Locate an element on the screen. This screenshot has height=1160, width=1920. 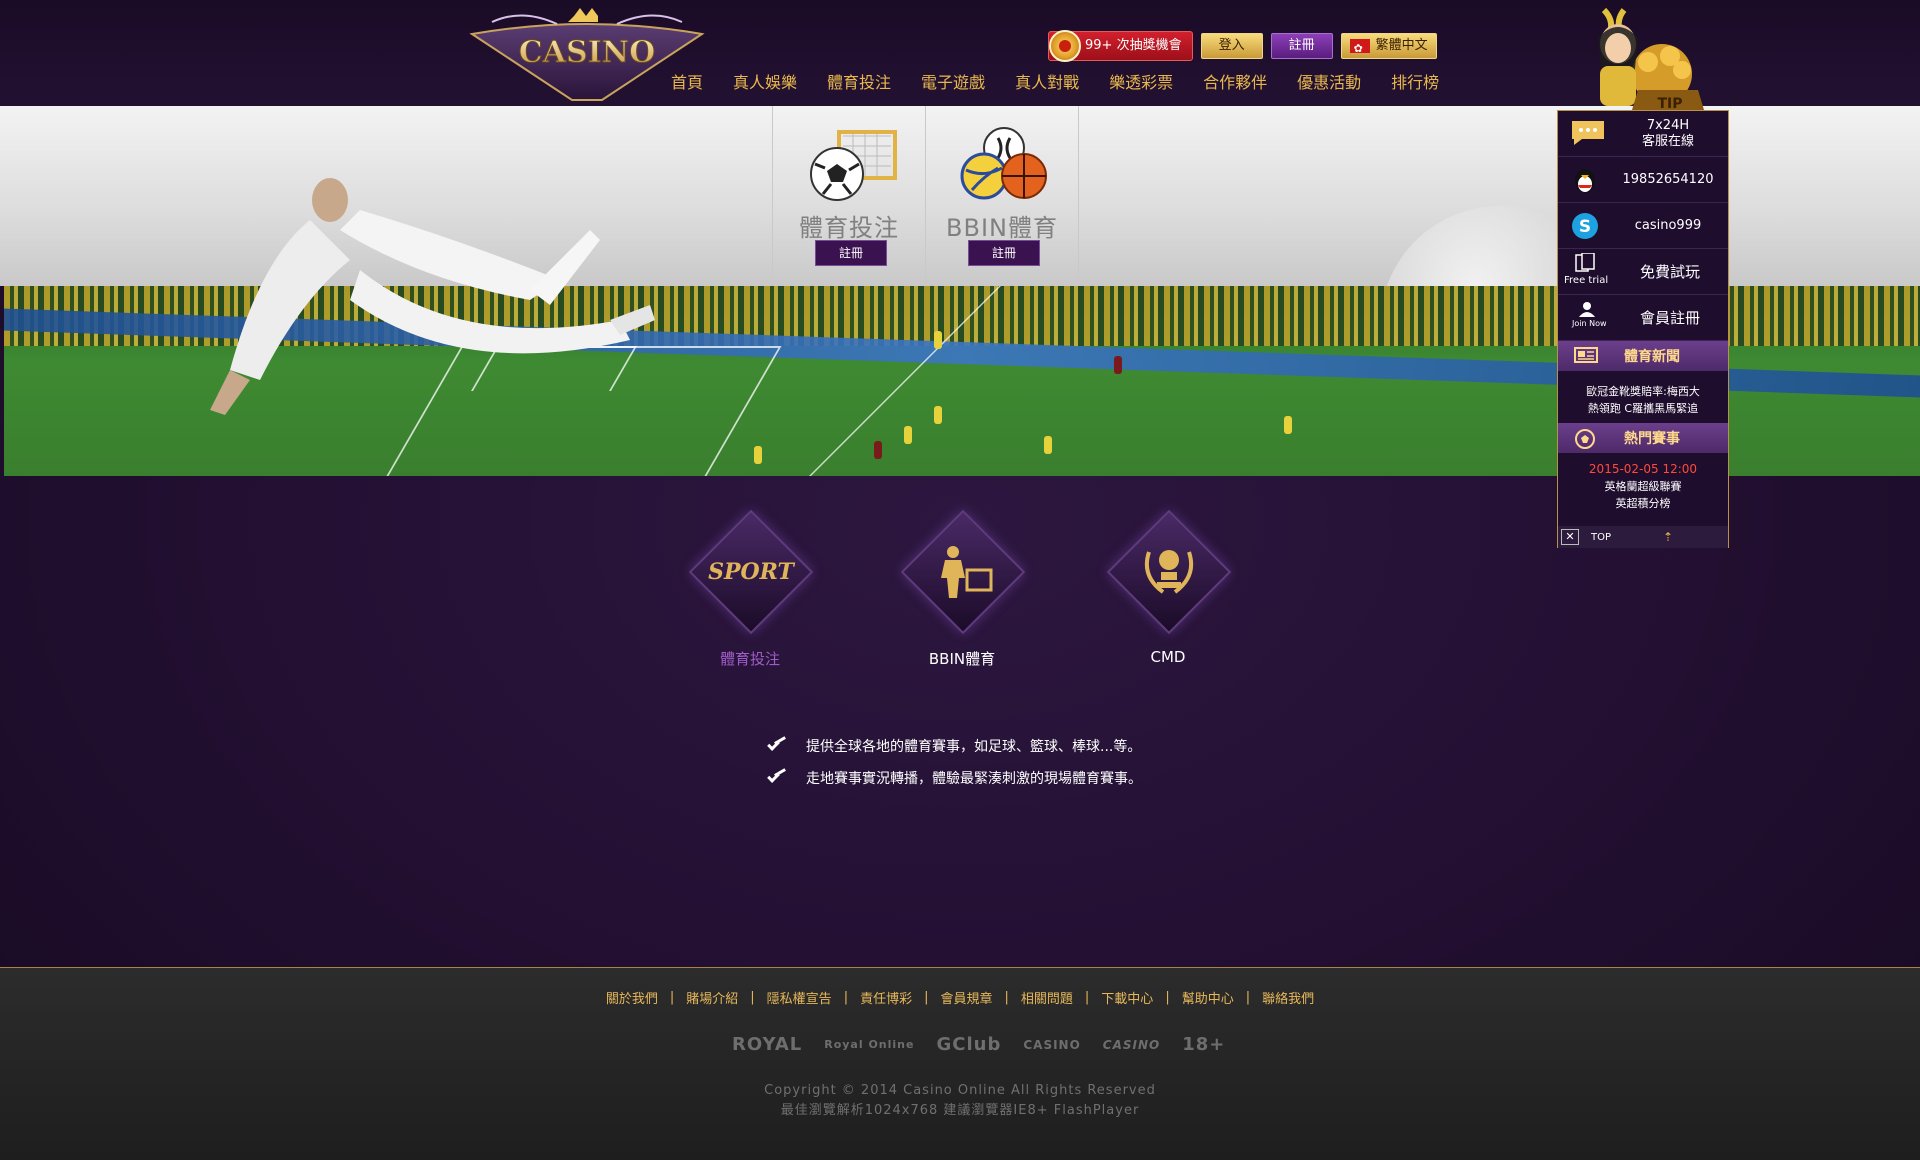
feature-item: 提供全球各地的體育賽事，如足球、籃球、棒球...等。 is located at coordinates (954, 746).